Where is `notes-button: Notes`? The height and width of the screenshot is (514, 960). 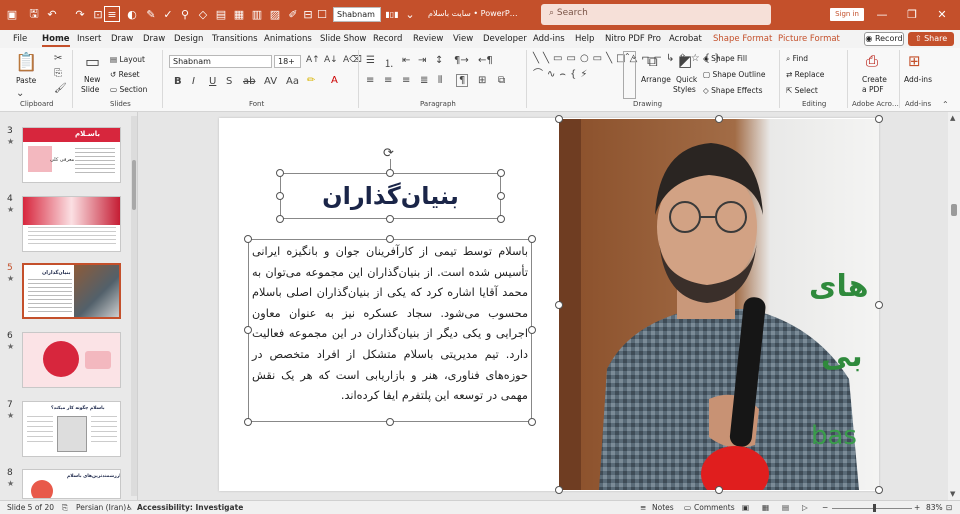
notes-button: Notes is located at coordinates (663, 507).